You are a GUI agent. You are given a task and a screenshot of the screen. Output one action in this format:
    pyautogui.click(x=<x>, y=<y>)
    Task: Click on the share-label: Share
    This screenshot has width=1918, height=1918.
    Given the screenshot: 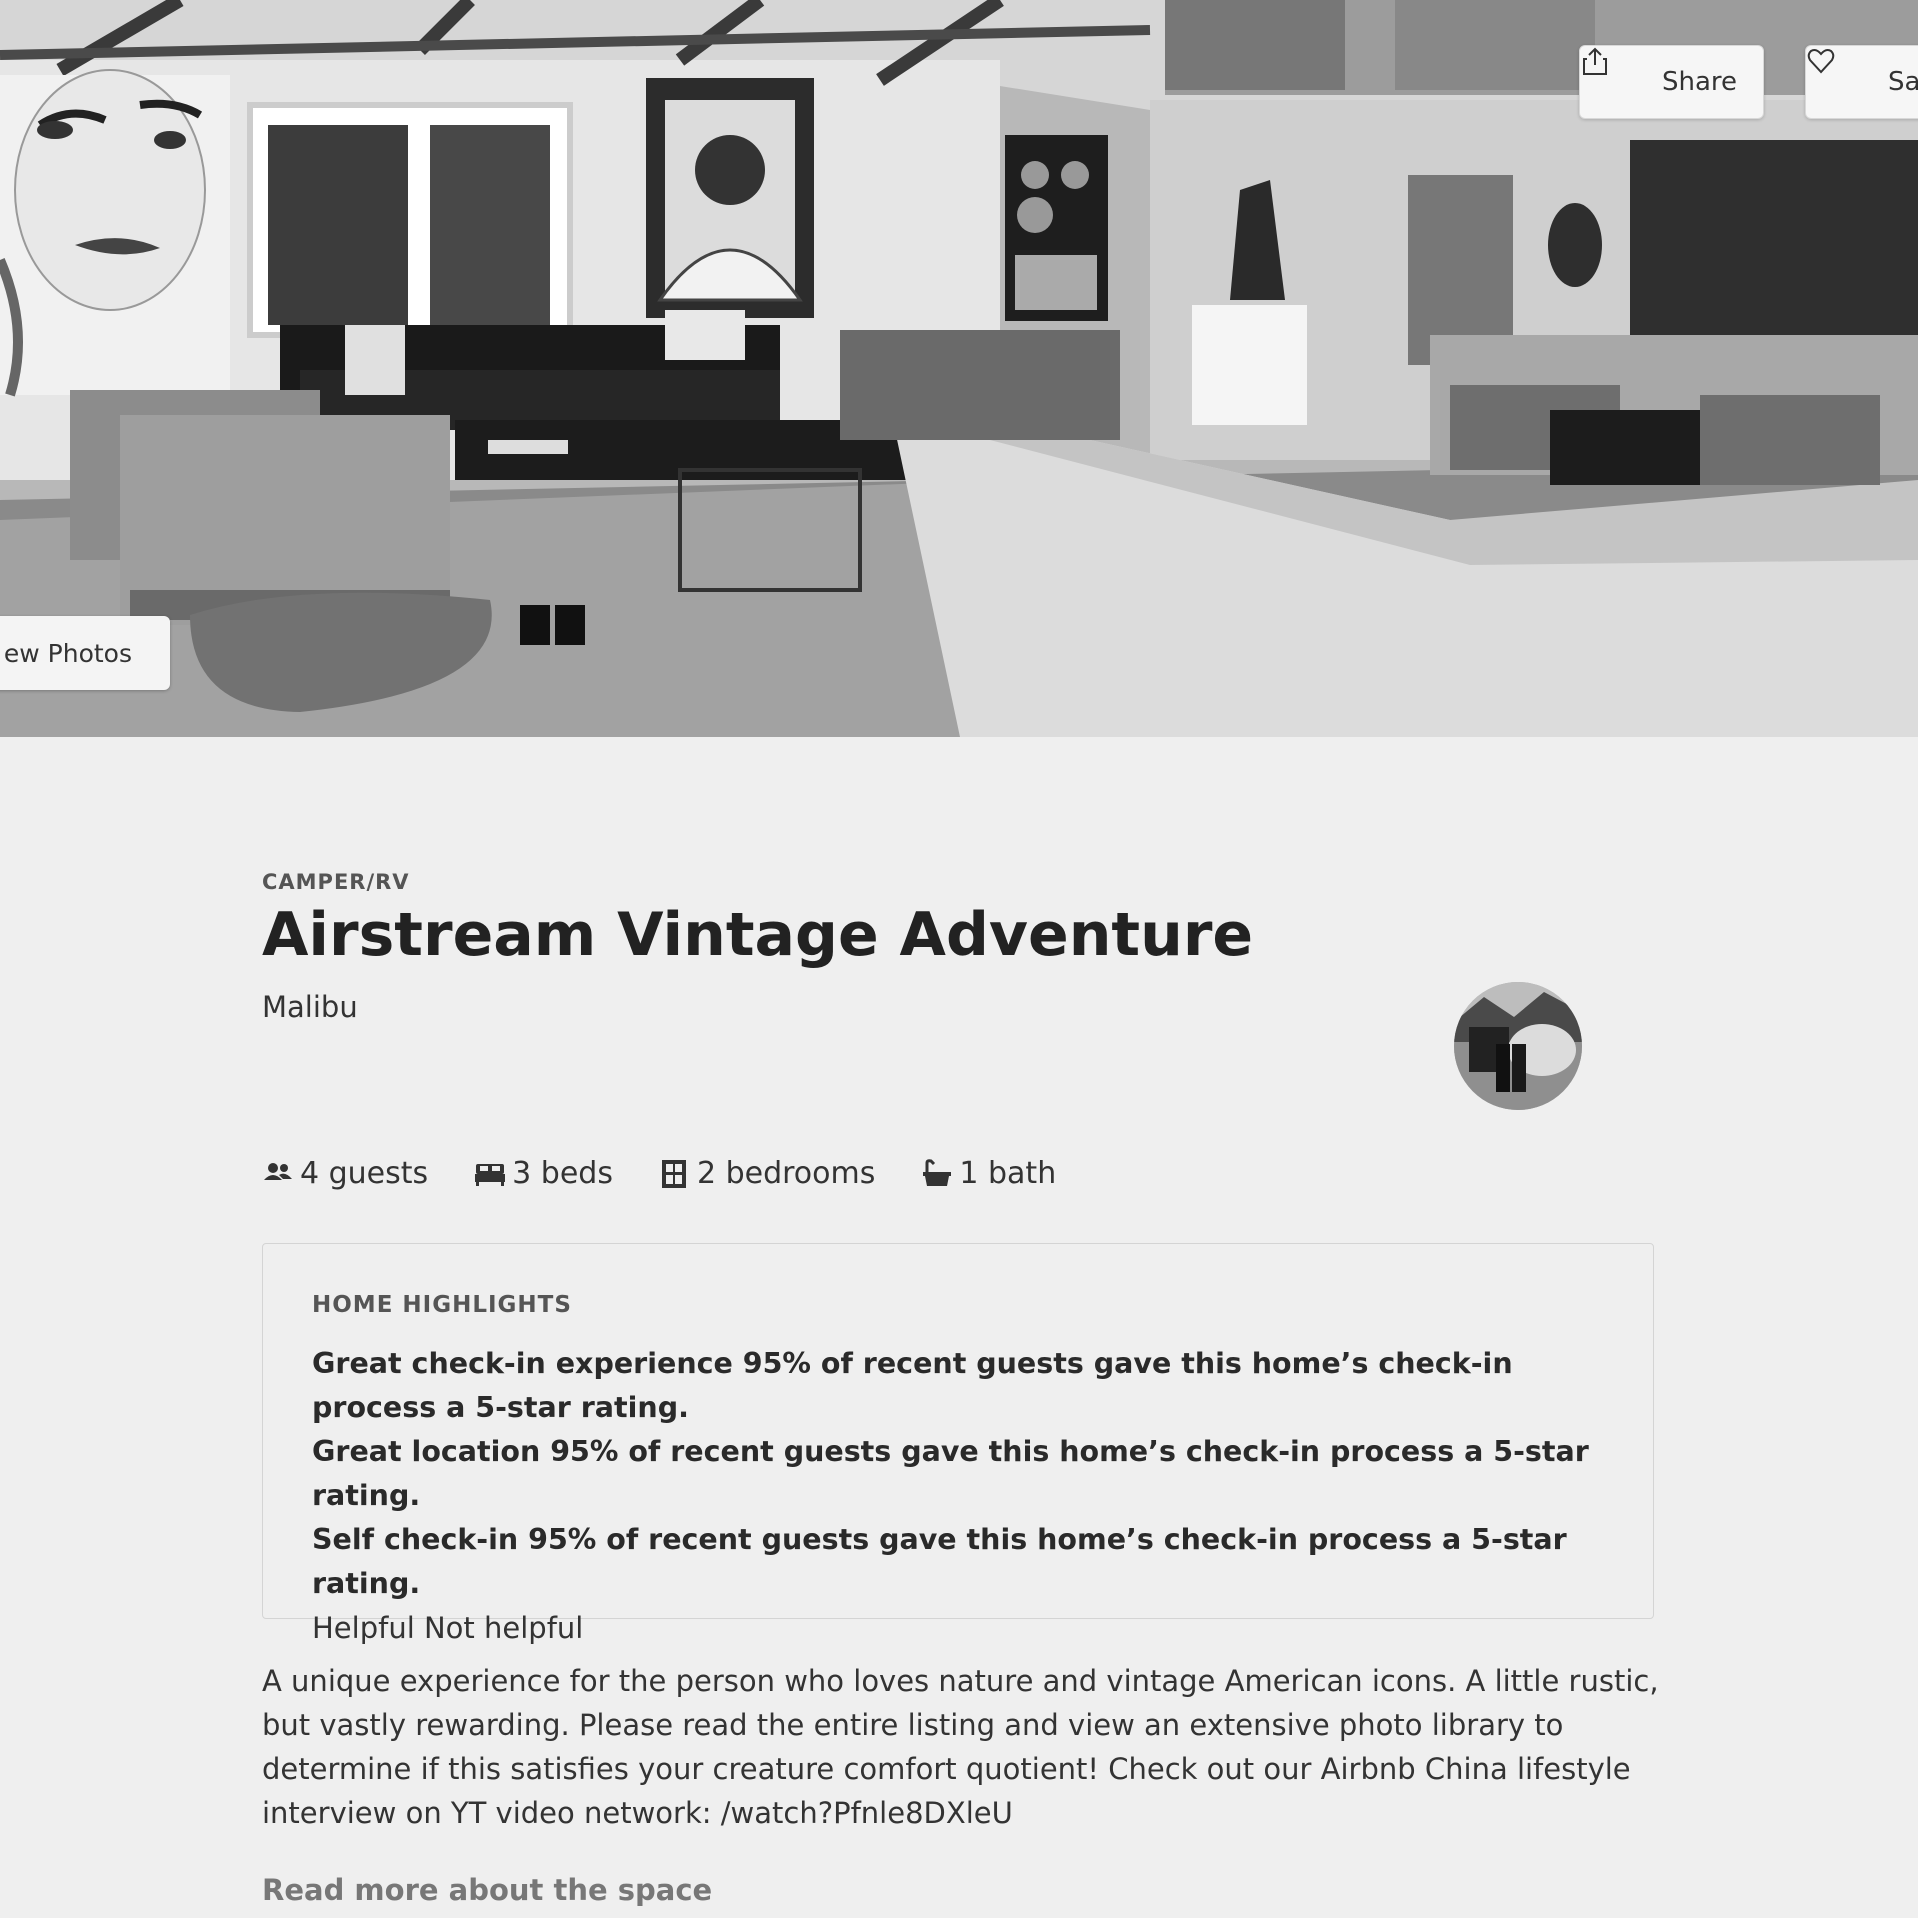 What is the action you would take?
    pyautogui.click(x=1700, y=82)
    